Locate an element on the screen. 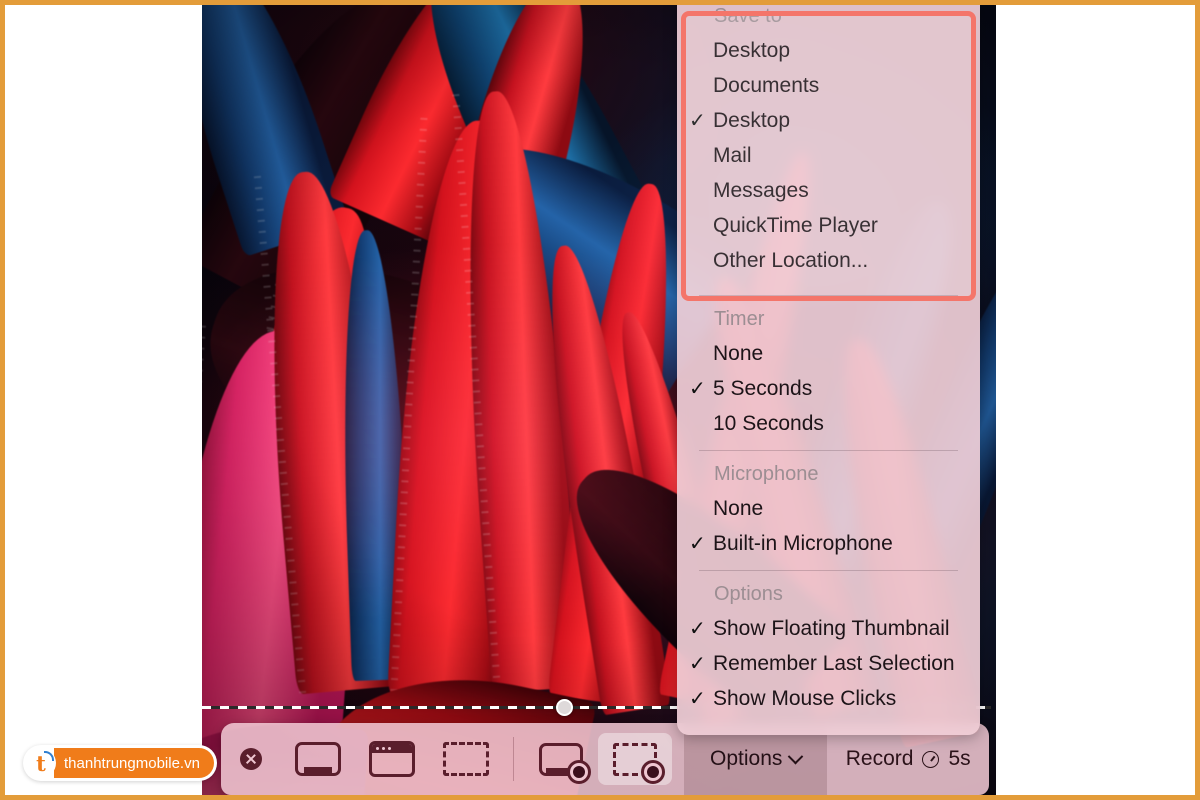  selection-rectangle-icon is located at coordinates (466, 759).